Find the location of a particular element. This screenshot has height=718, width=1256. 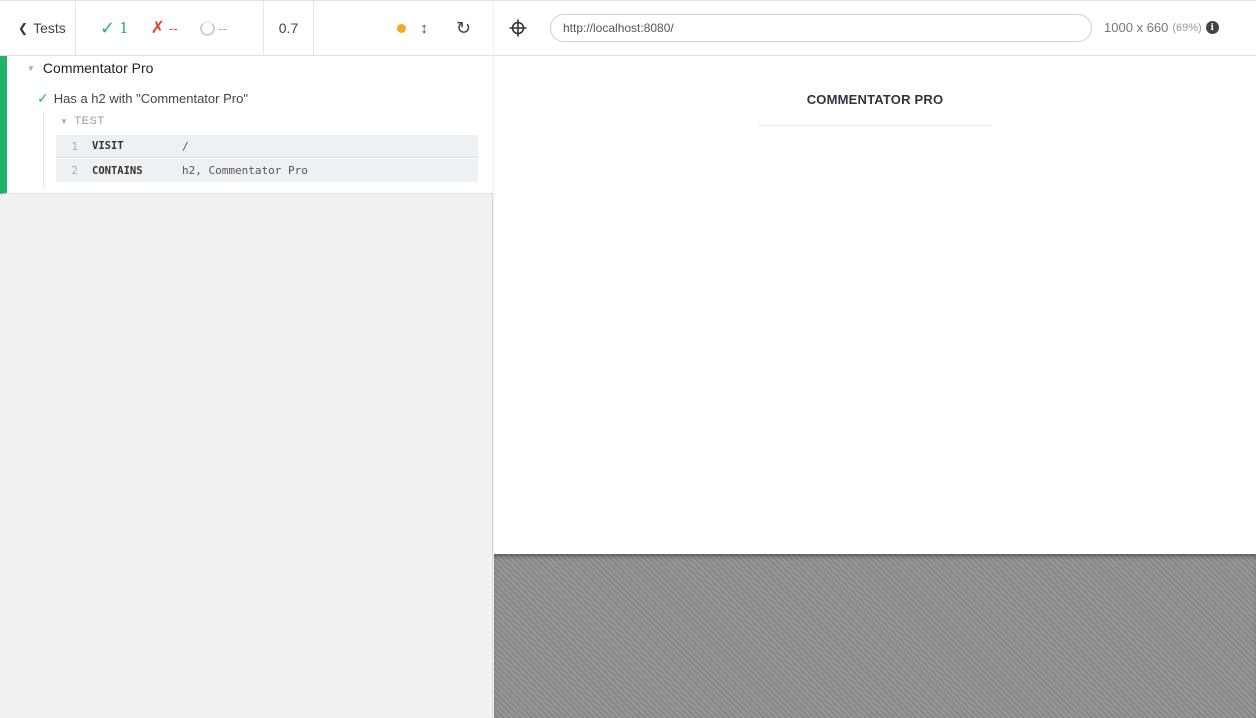

reporter-header: ❮ Tests ✓ 1 ✗ -- -- 0.7 ↕ ↻ is located at coordinates (246, 28).